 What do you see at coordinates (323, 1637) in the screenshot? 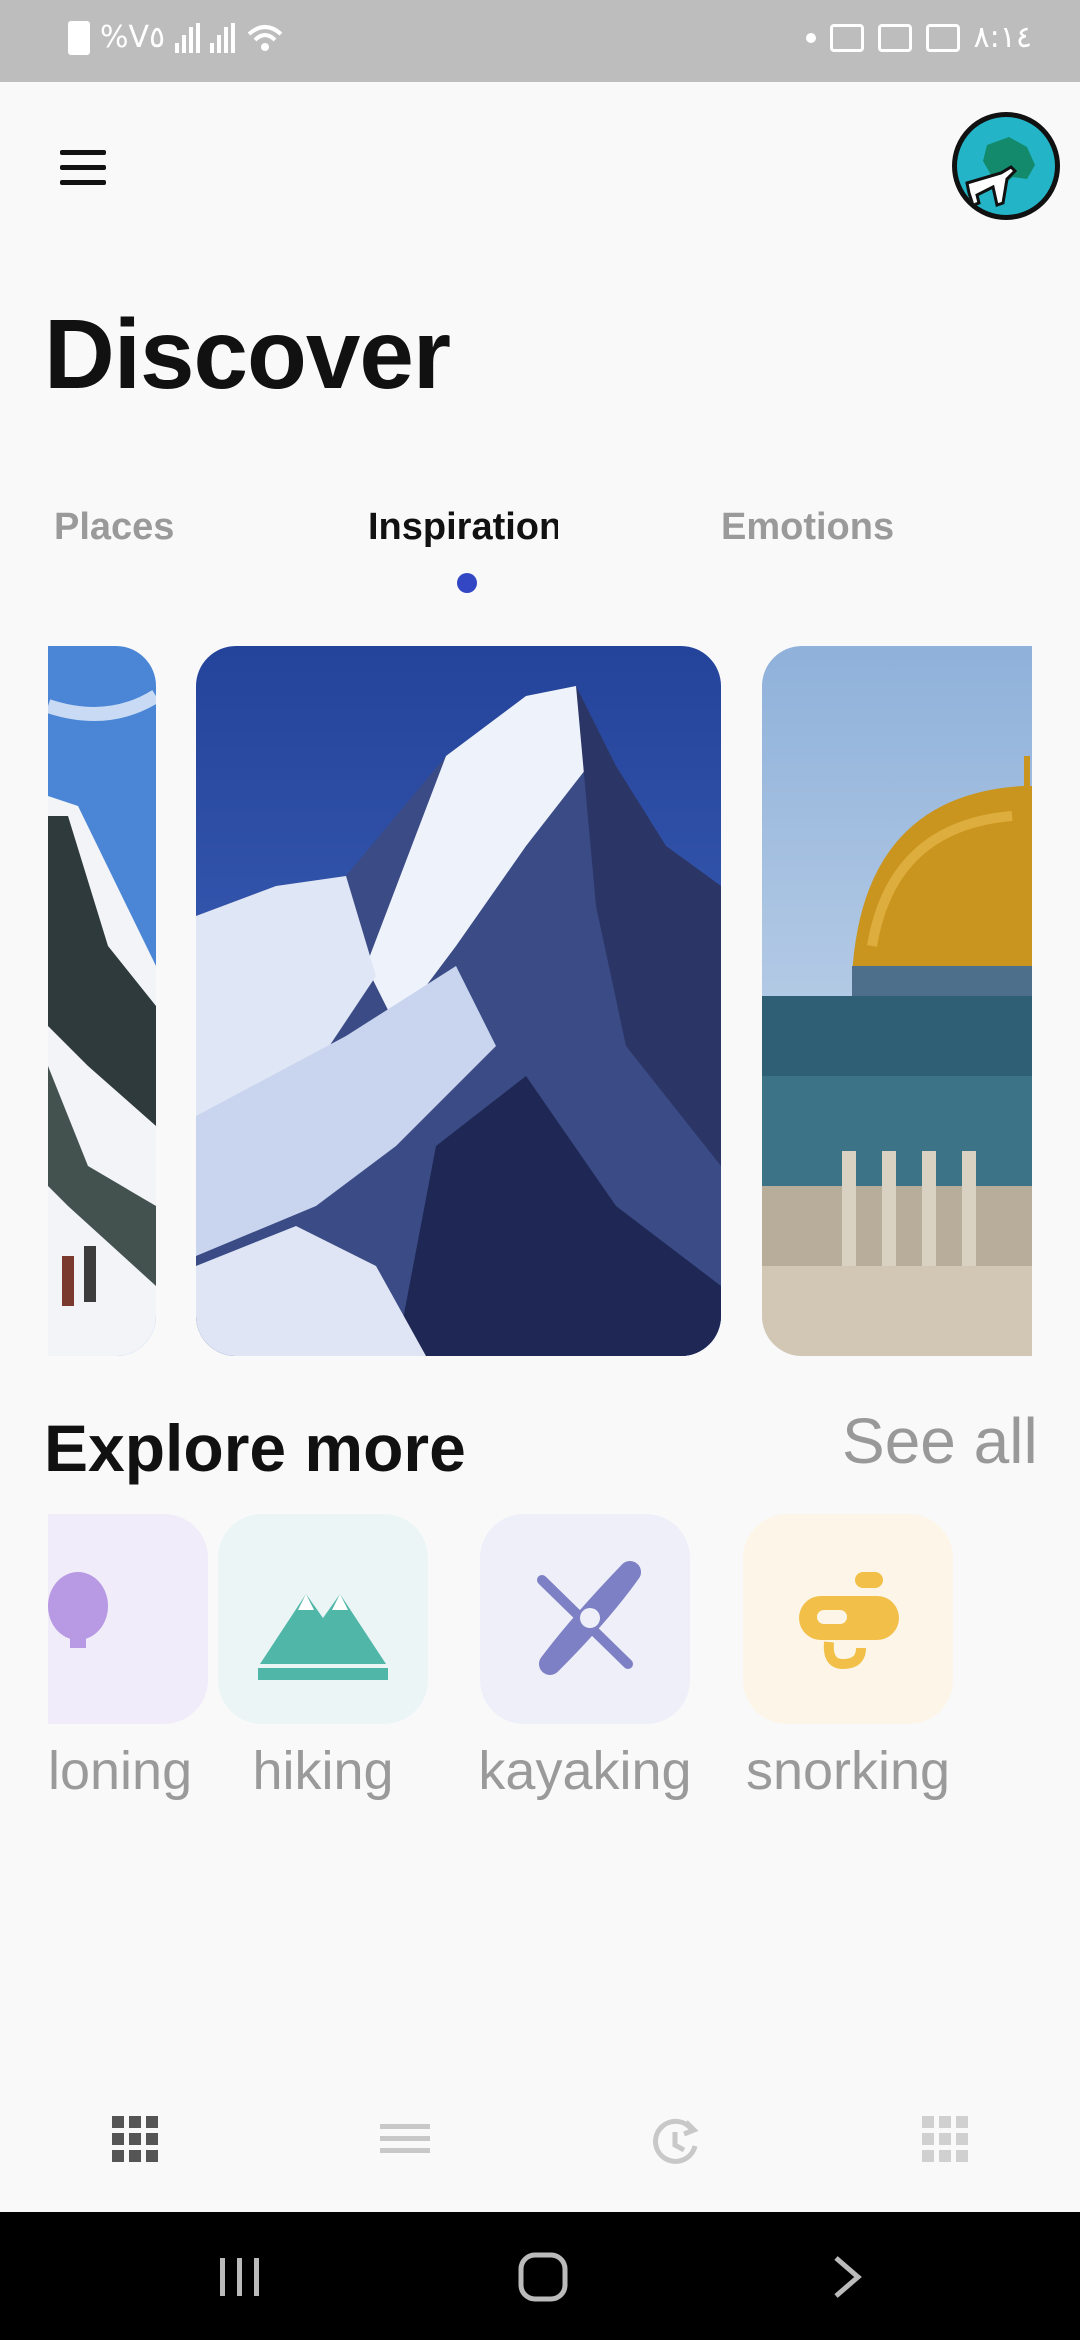
I see `mountains-icon` at bounding box center [323, 1637].